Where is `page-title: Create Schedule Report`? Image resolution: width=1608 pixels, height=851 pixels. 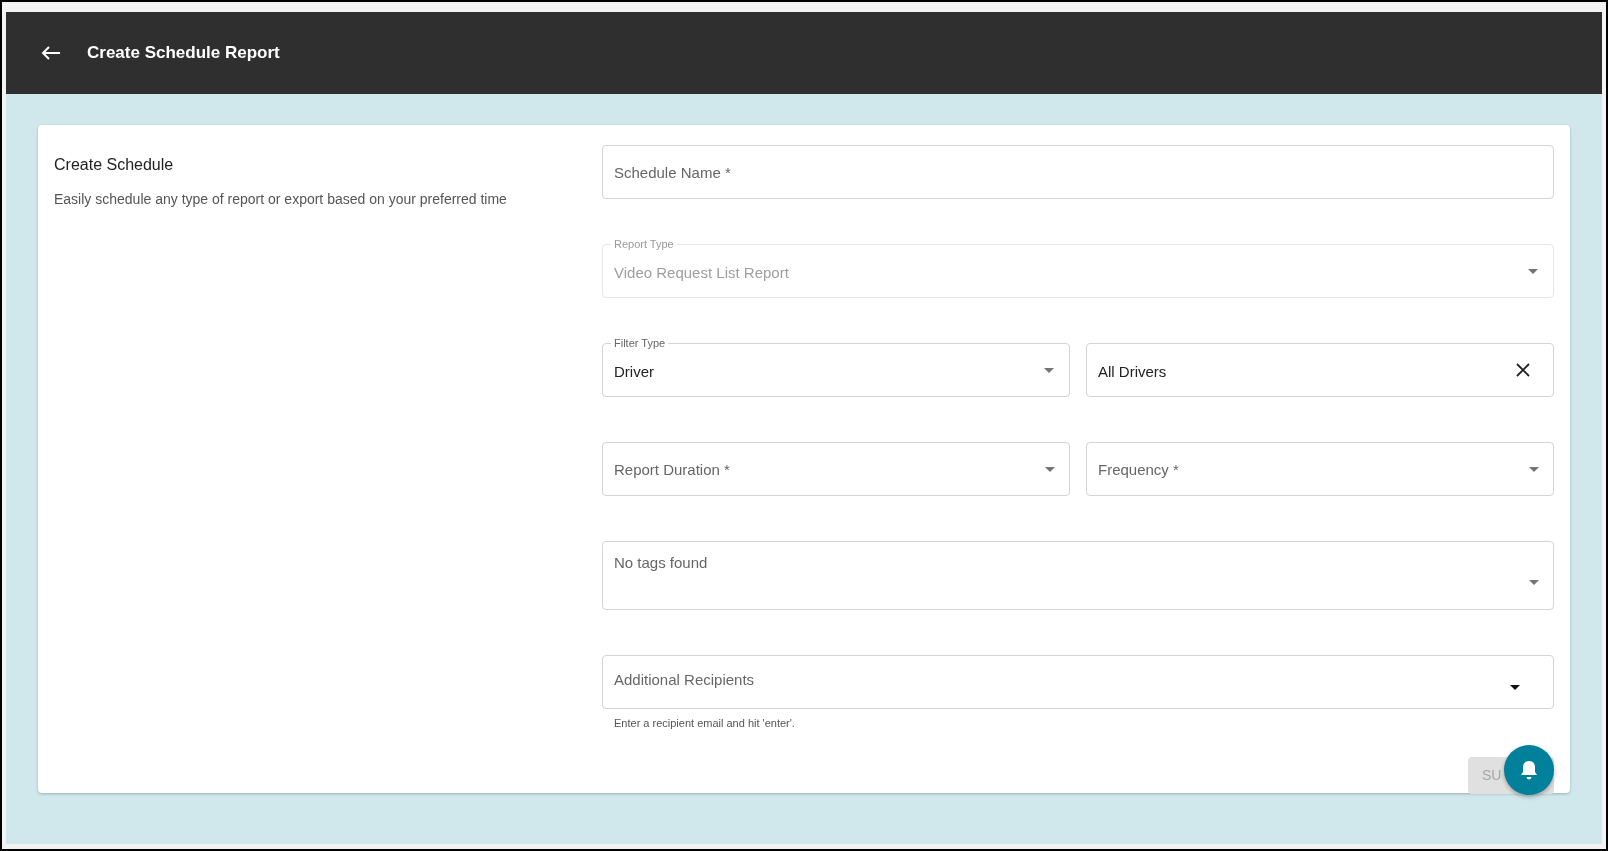 page-title: Create Schedule Report is located at coordinates (183, 53).